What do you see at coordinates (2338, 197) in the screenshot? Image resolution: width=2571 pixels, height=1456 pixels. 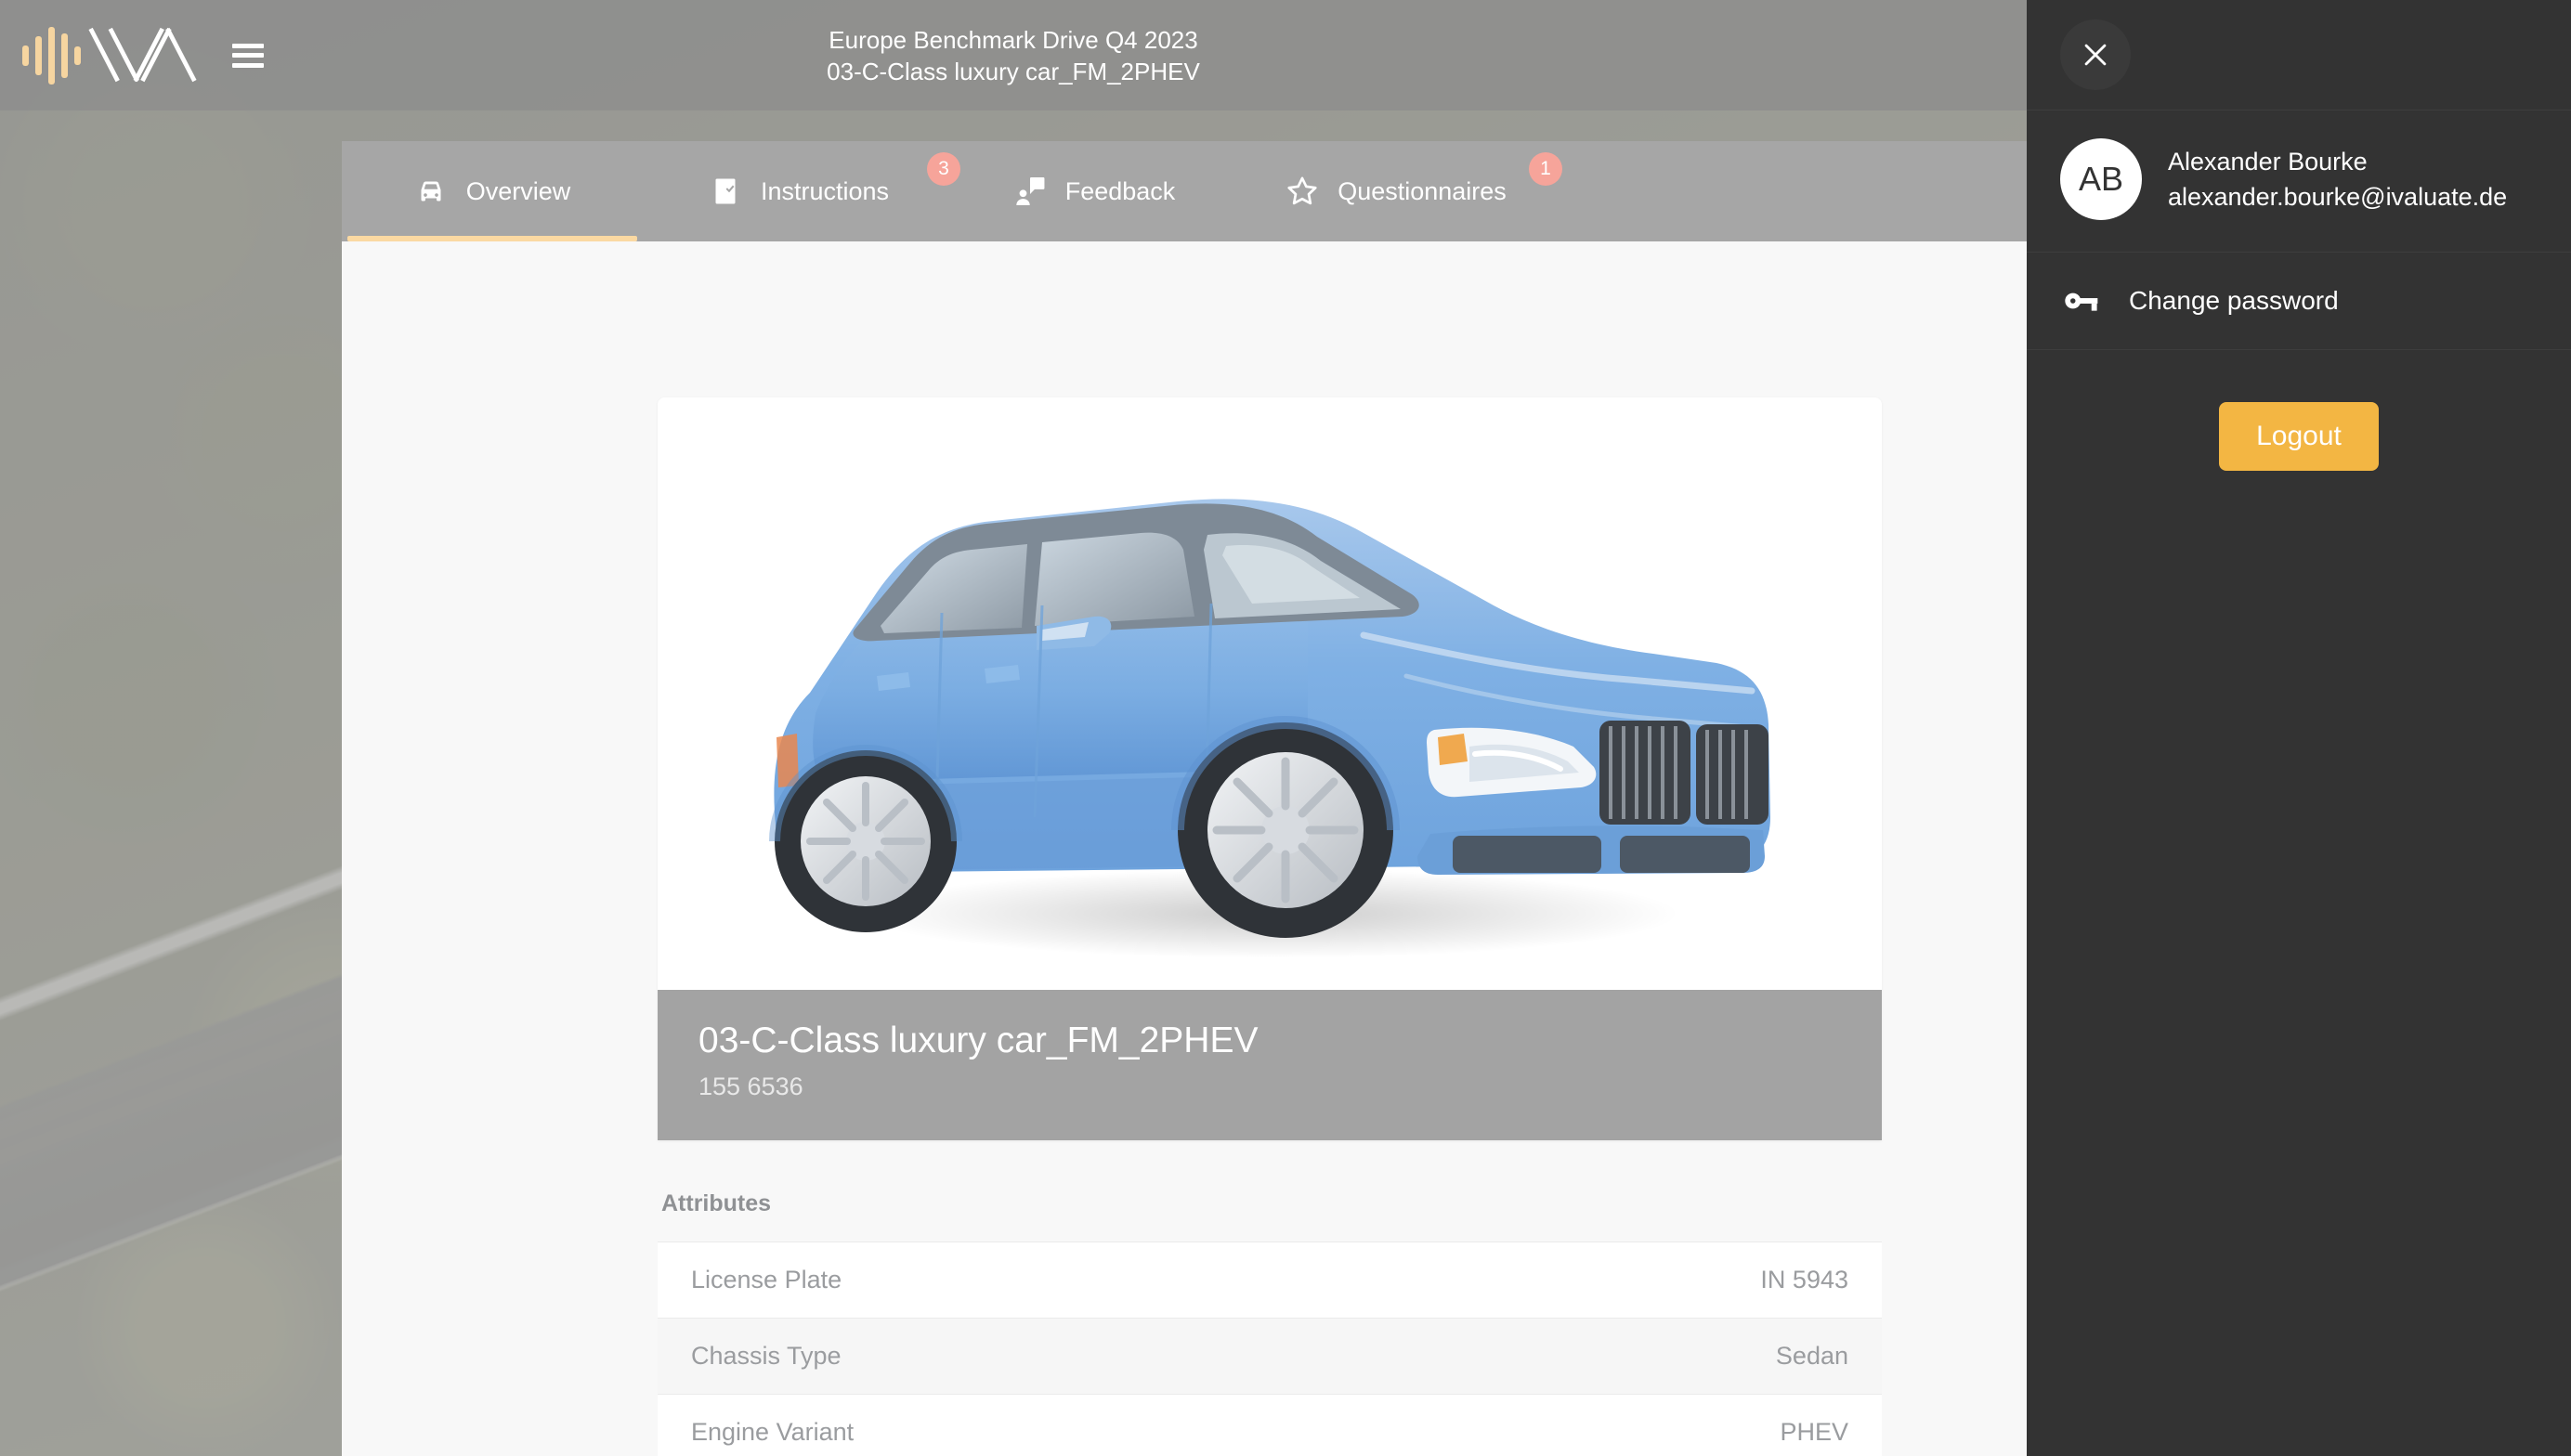 I see `user-email: alexander.bourke@ivaluate.de` at bounding box center [2338, 197].